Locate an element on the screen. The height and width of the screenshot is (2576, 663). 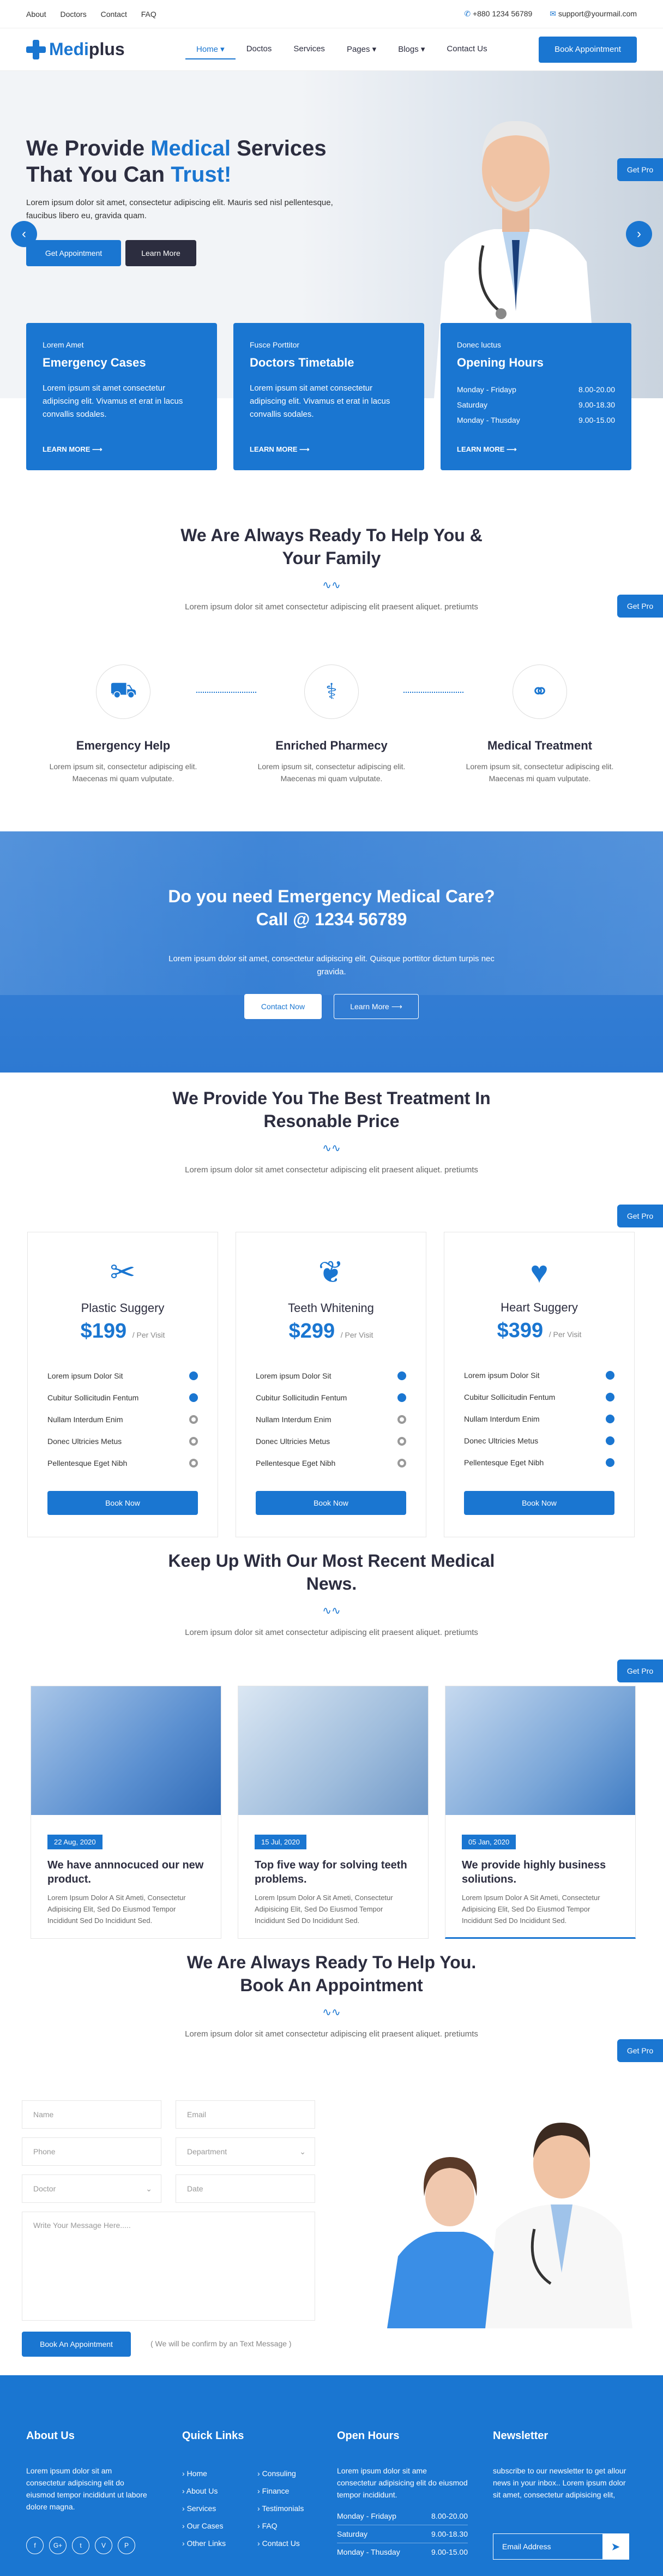
news-card-title: We provide highly business soliutions. is located at coordinates (540, 1872).